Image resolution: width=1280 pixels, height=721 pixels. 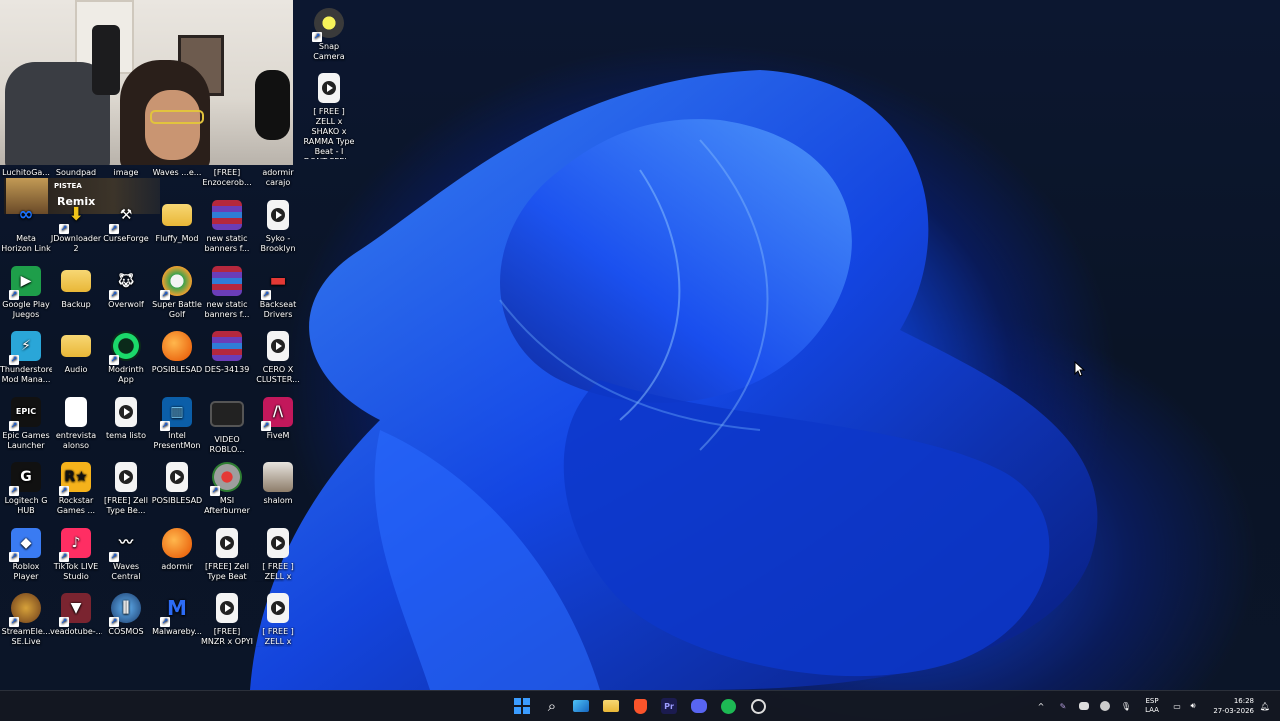 I want to click on pen-icon: ✎, so click(x=1063, y=706).